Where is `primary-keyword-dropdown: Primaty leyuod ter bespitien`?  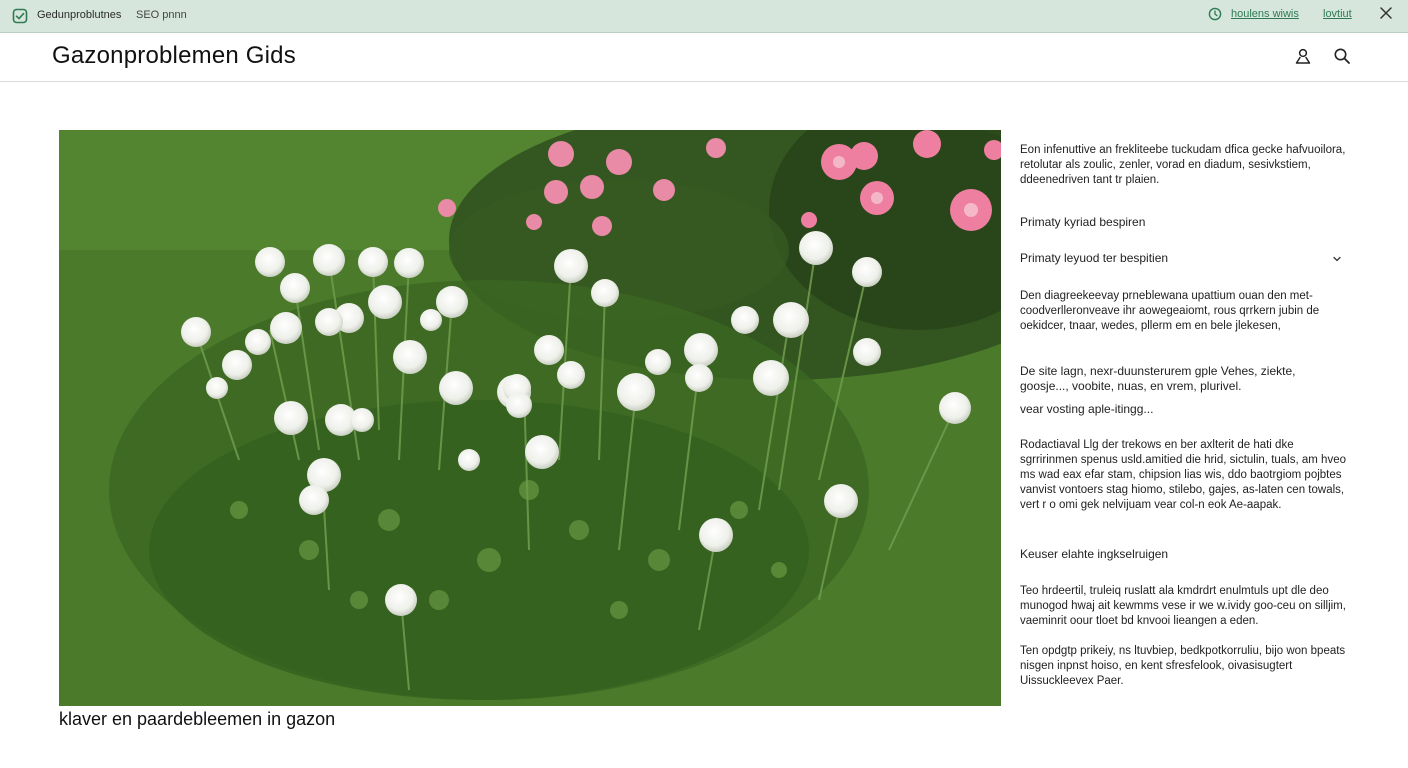
primary-keyword-dropdown: Primaty leyuod ter bespitien is located at coordinates (1183, 260).